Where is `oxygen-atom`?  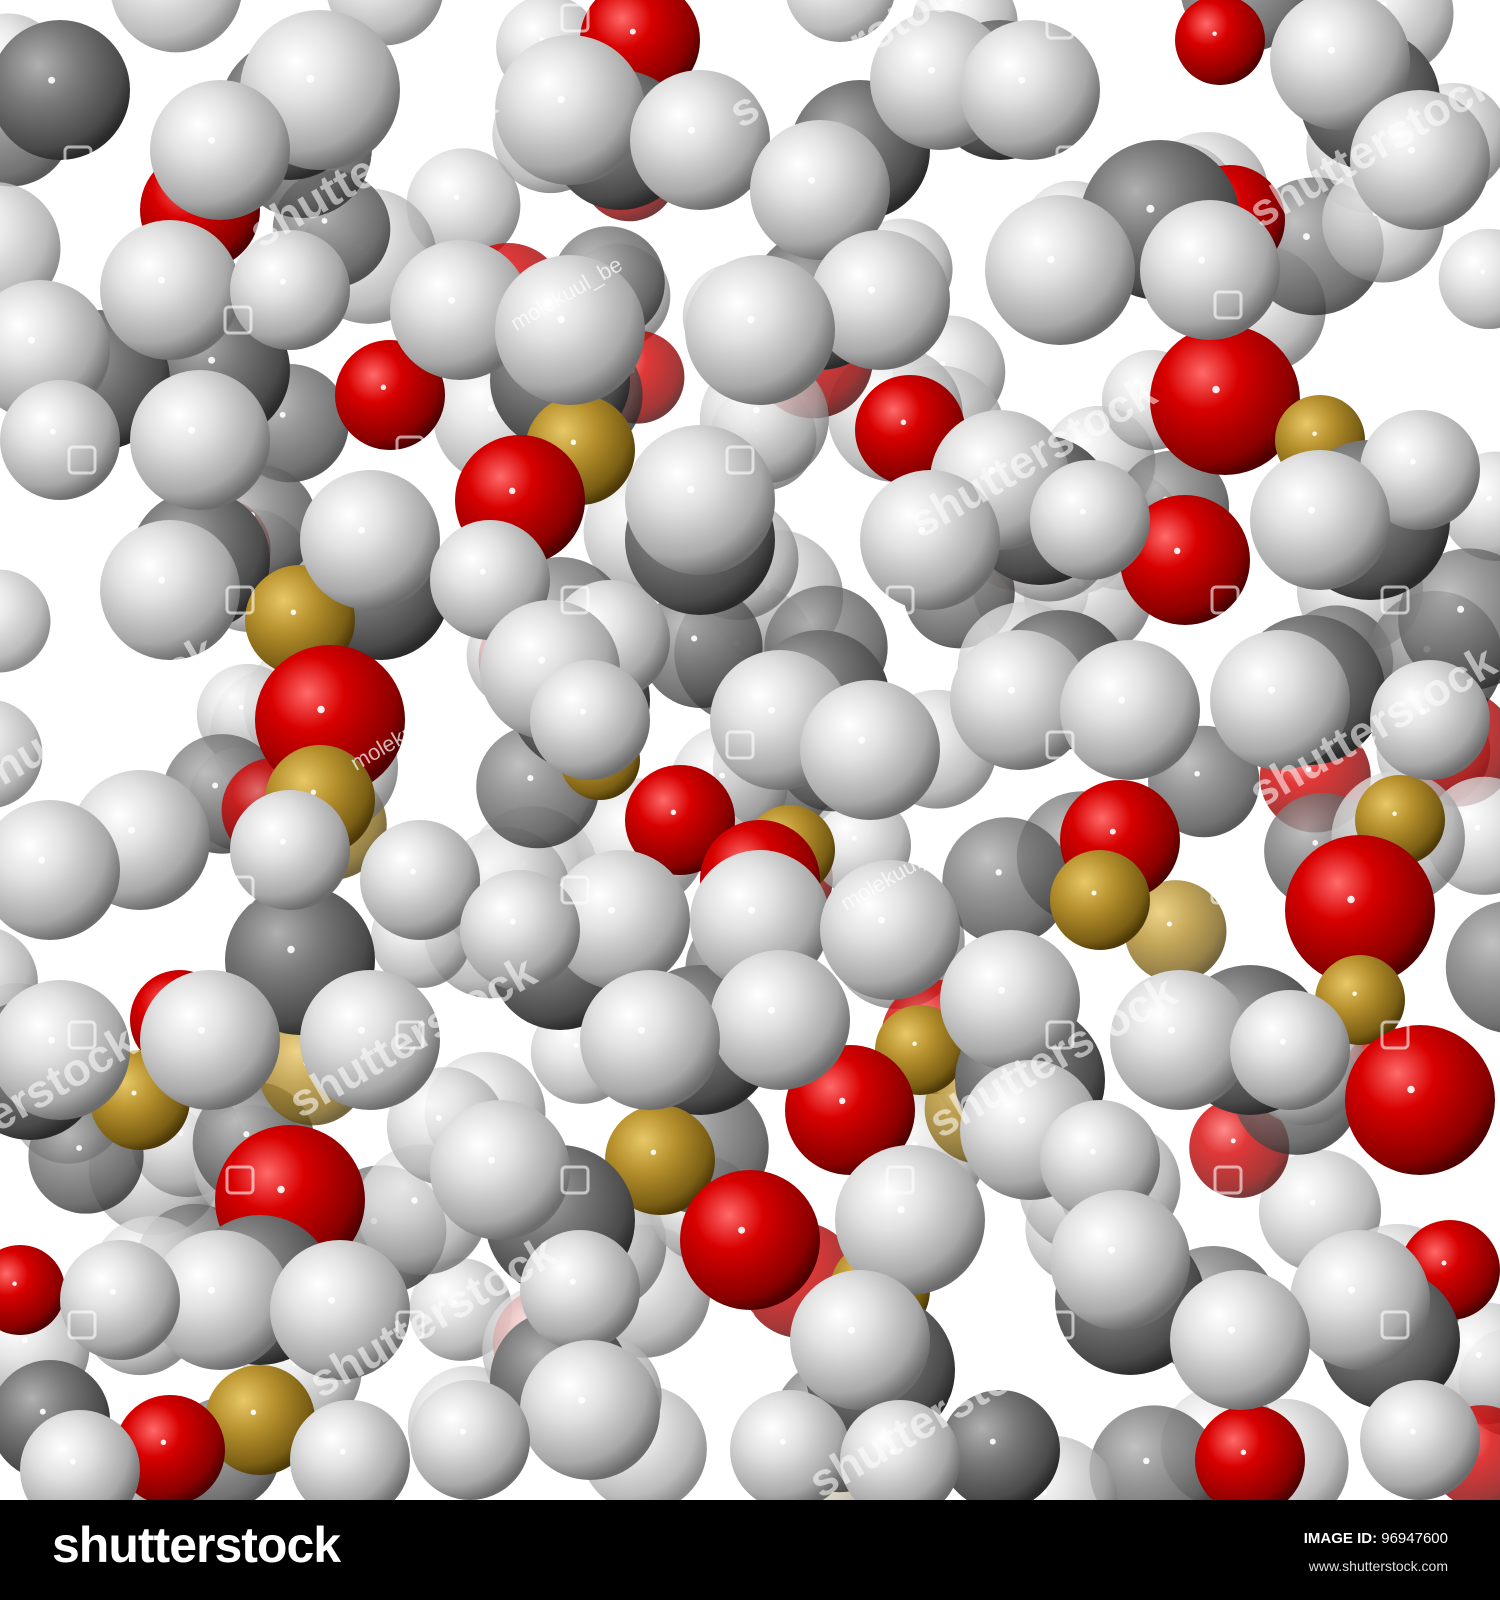 oxygen-atom is located at coordinates (1420, 1100).